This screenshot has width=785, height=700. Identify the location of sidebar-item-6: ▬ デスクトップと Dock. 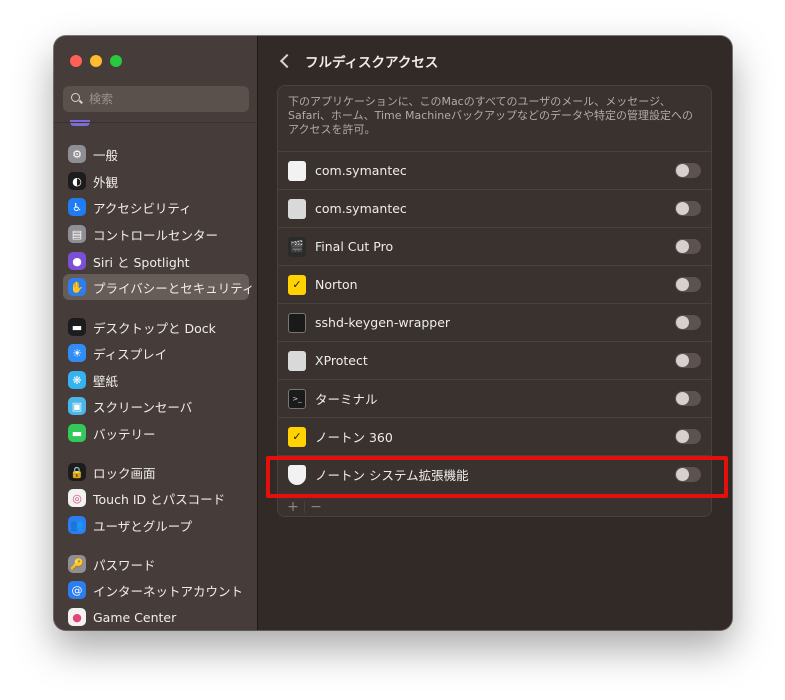
(156, 327).